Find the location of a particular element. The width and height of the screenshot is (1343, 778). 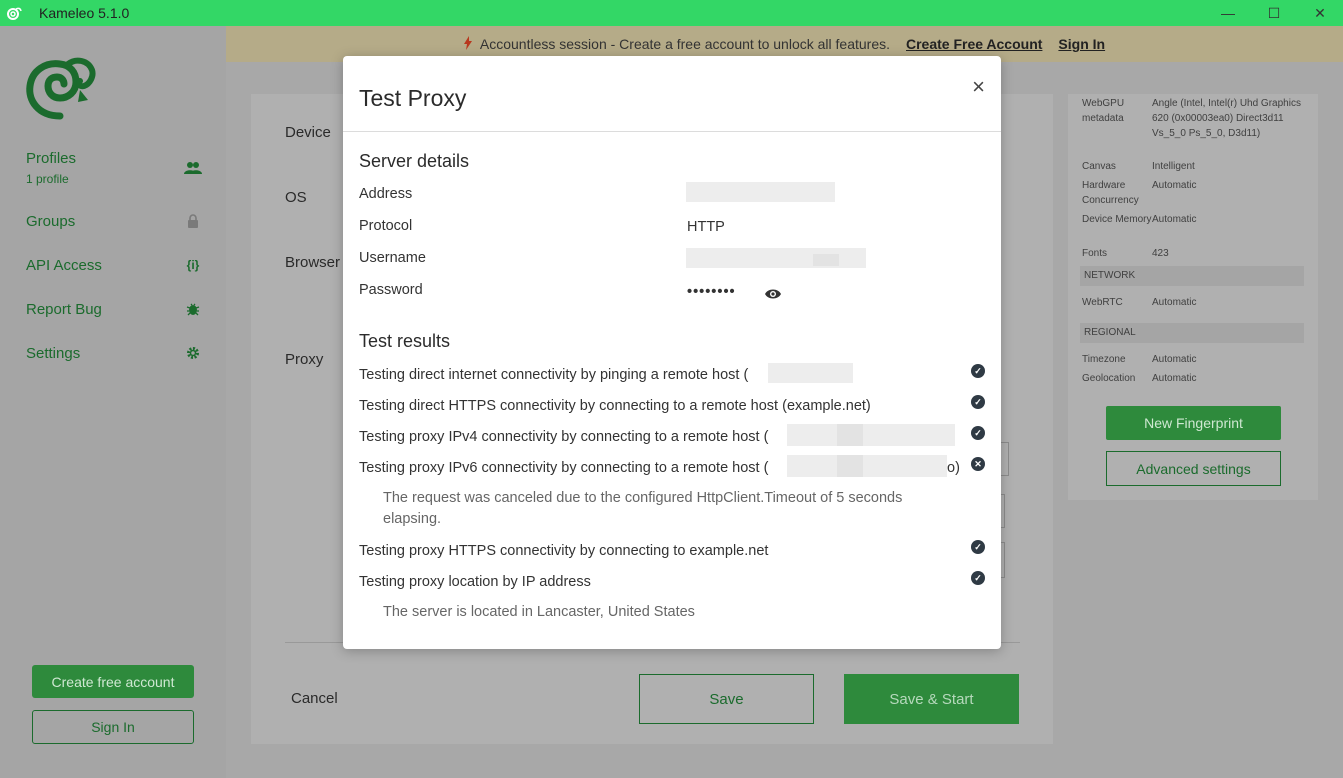

window-title: Kameleo 5.1.0 is located at coordinates (84, 13).